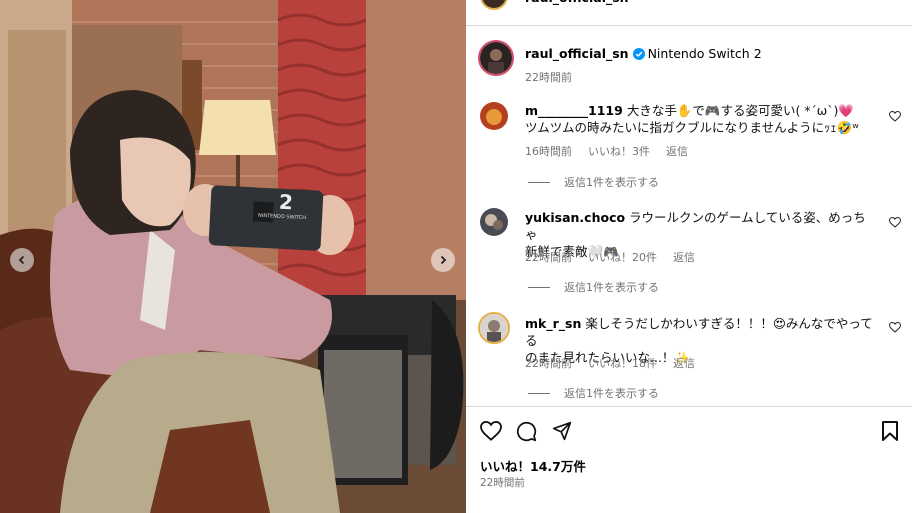  Describe the element at coordinates (502, 483) in the screenshot. I see `post-date: 22時間前` at that location.